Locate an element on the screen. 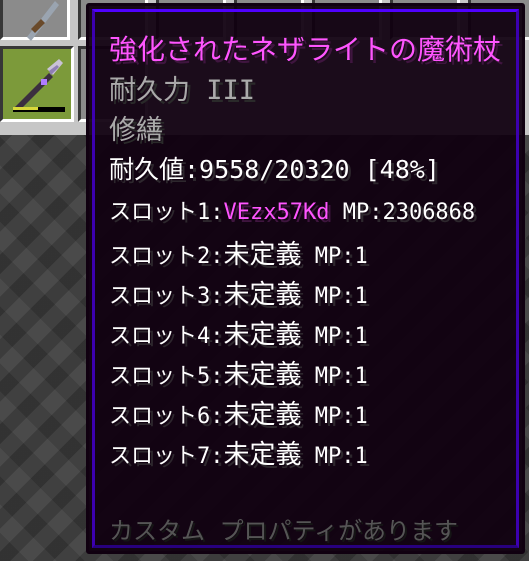 The image size is (529, 561). slot-line-5: スロット5:未定義 MP:1 is located at coordinates (238, 372).